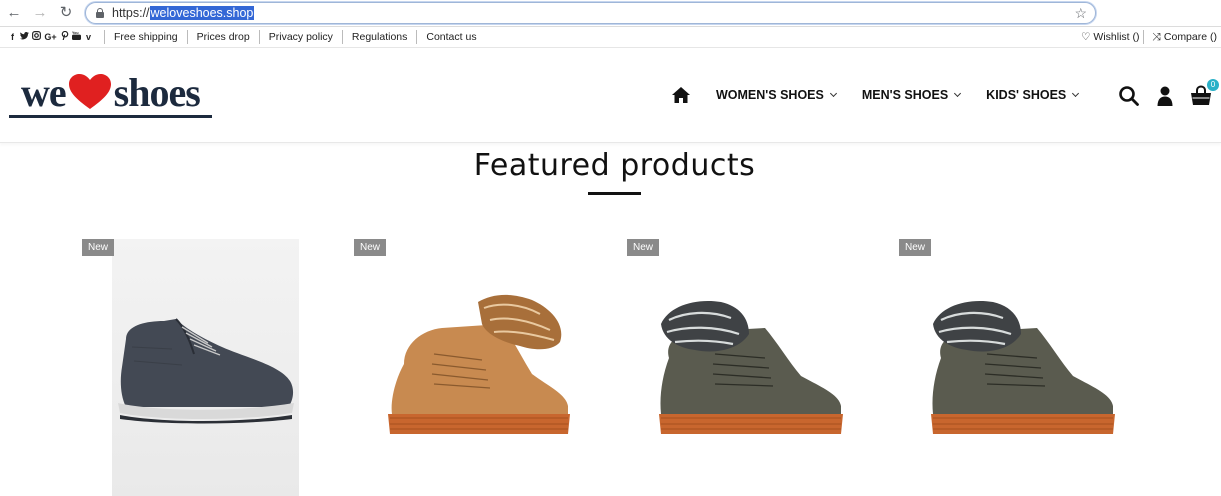  I want to click on title-underline, so click(614, 193).